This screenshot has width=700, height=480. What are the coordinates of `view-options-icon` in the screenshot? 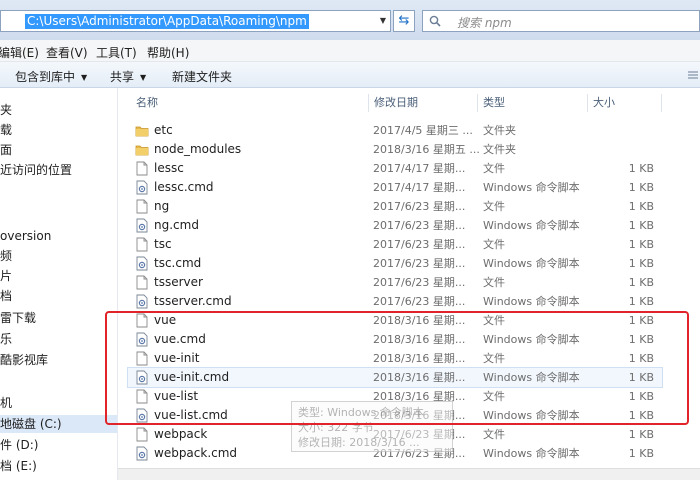 It's located at (693, 75).